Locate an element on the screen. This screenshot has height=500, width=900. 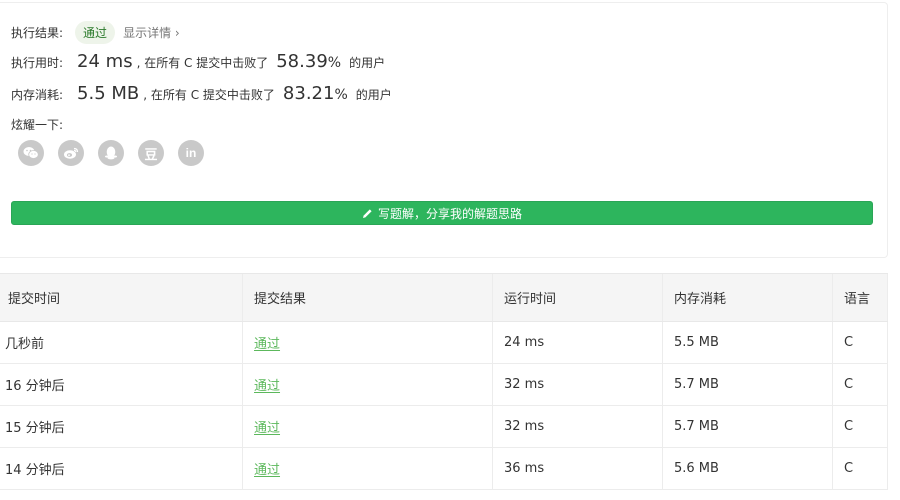
row-runtime: 36 ms is located at coordinates (578, 468).